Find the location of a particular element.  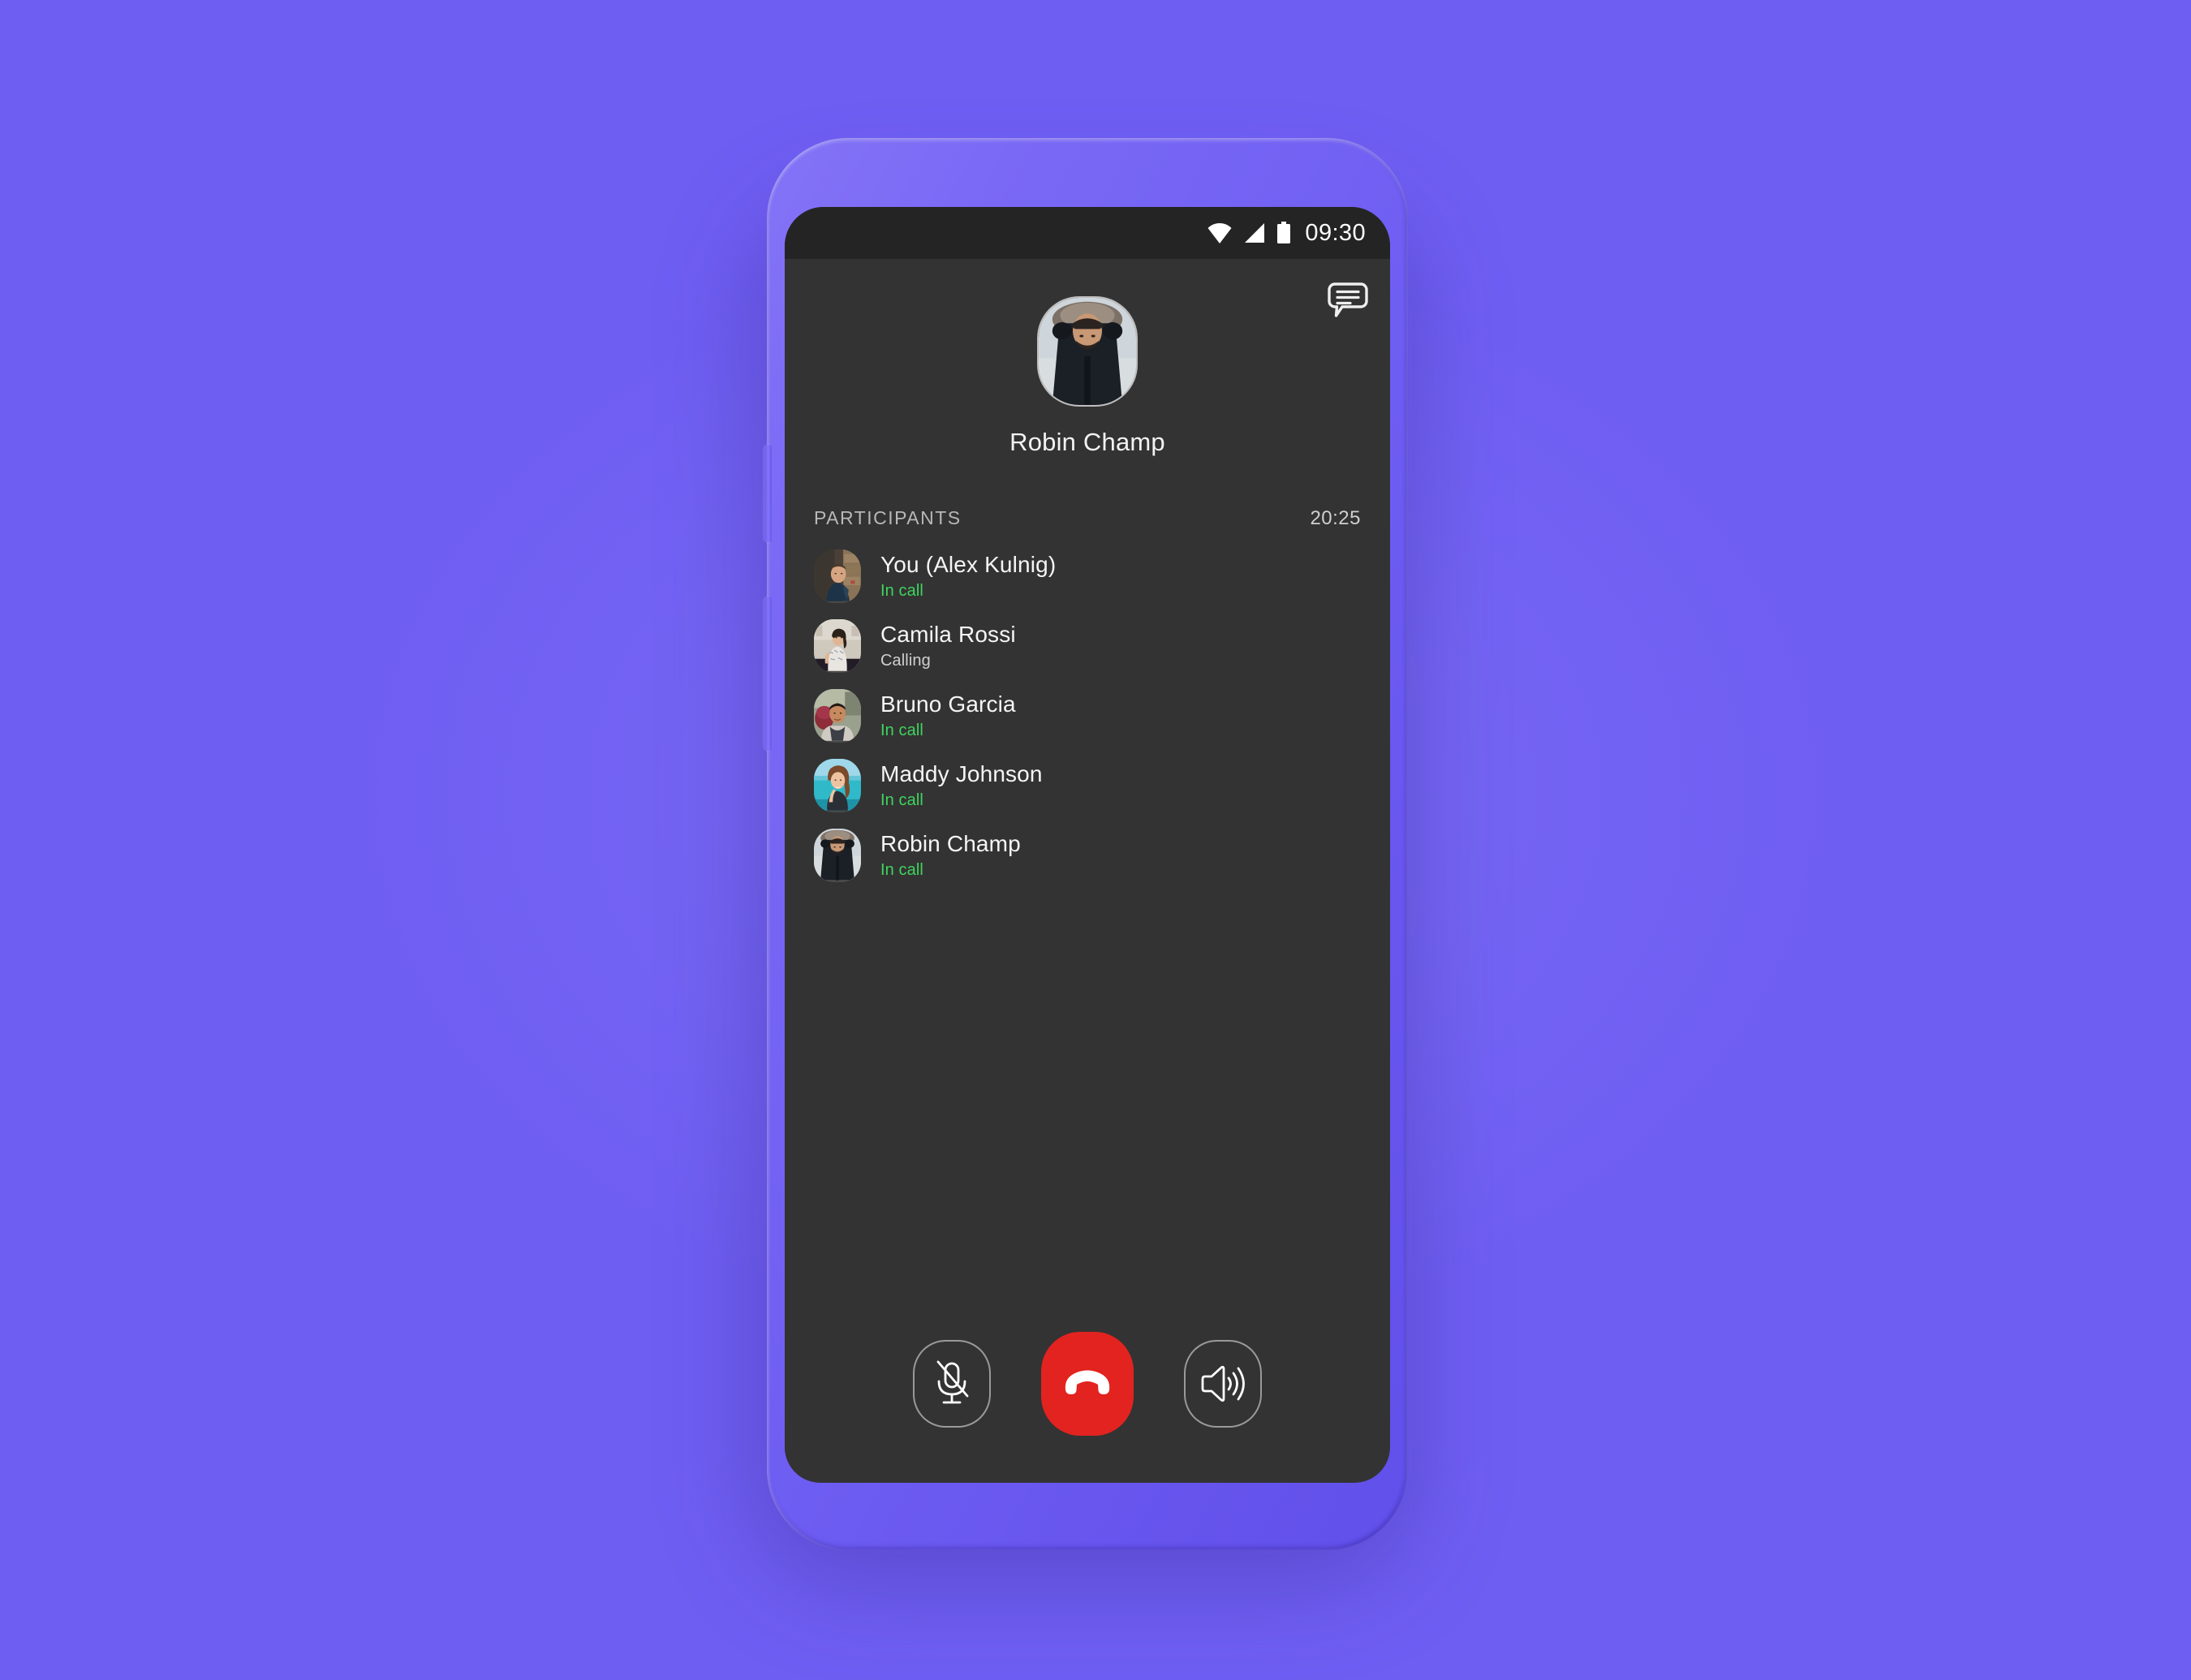

signal-icon is located at coordinates (1255, 233).